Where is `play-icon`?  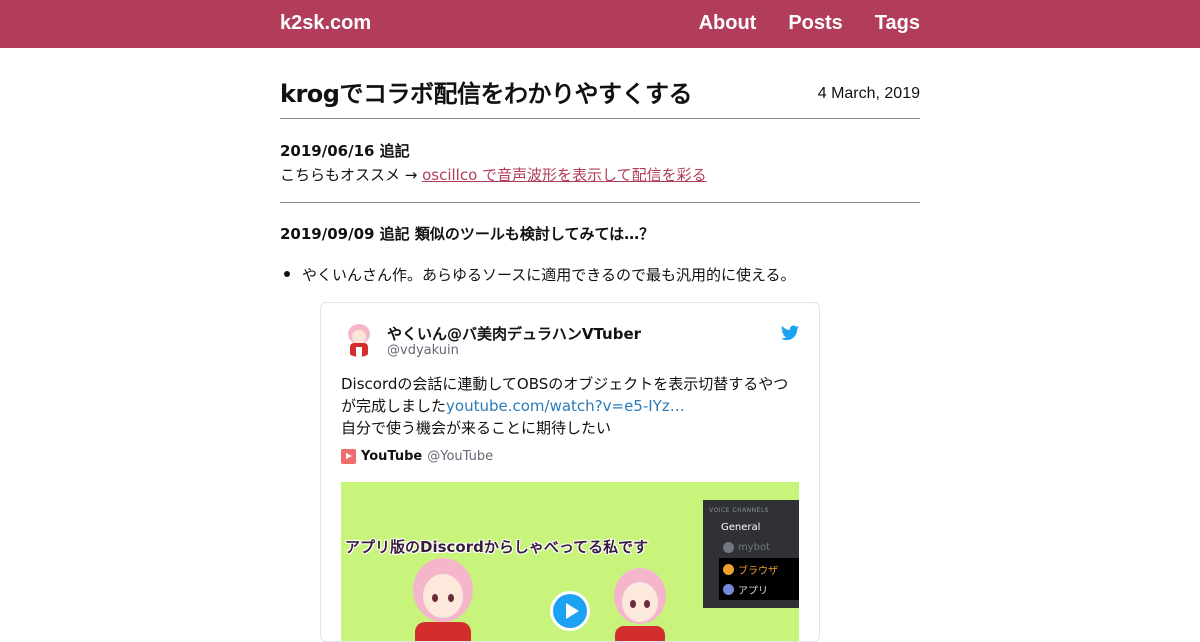
play-icon is located at coordinates (570, 611).